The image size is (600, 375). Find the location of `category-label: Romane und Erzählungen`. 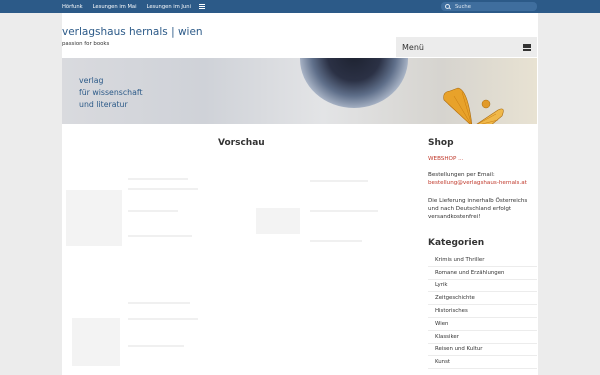

category-label: Romane und Erzählungen is located at coordinates (470, 272).